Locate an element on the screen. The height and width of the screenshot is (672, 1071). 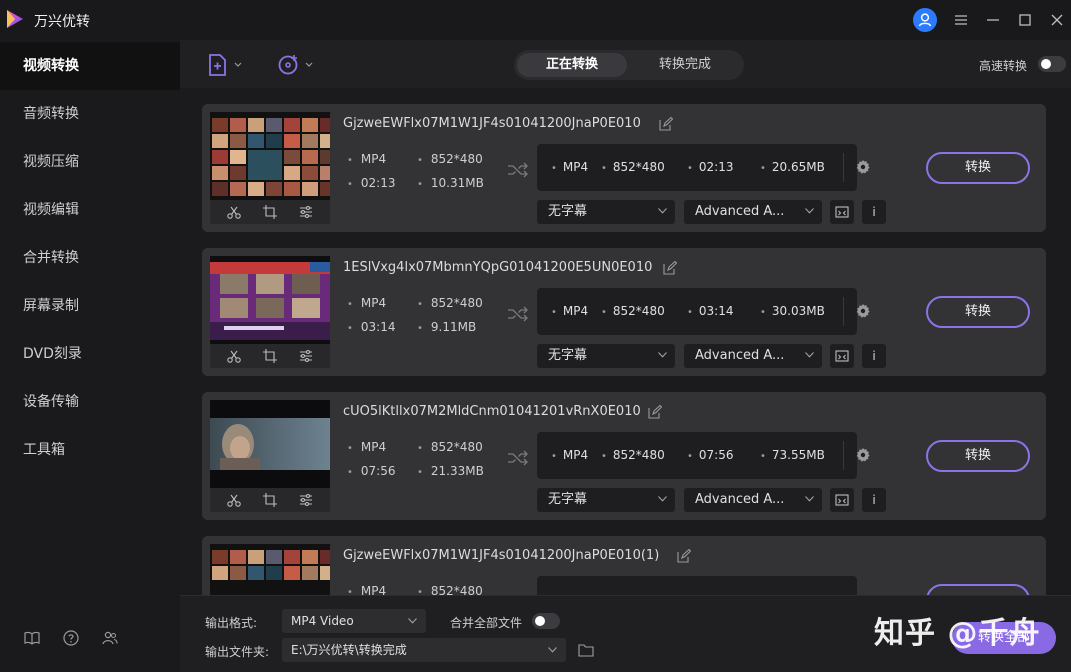
high-speed-toggle is located at coordinates (1052, 64).